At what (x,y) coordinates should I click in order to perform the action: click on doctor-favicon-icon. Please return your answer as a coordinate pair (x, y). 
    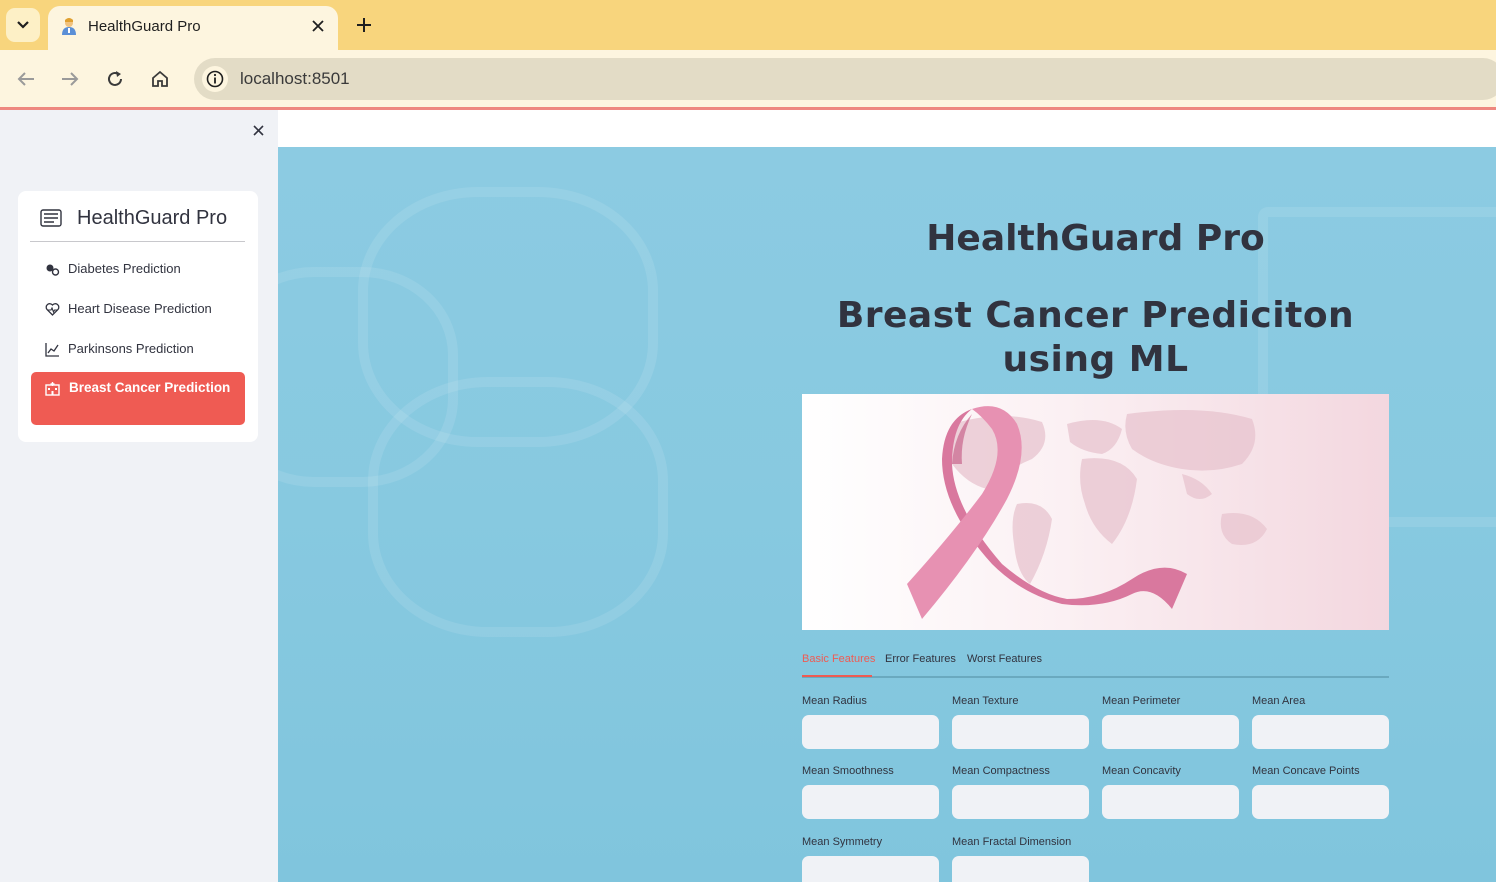
    Looking at the image, I should click on (69, 26).